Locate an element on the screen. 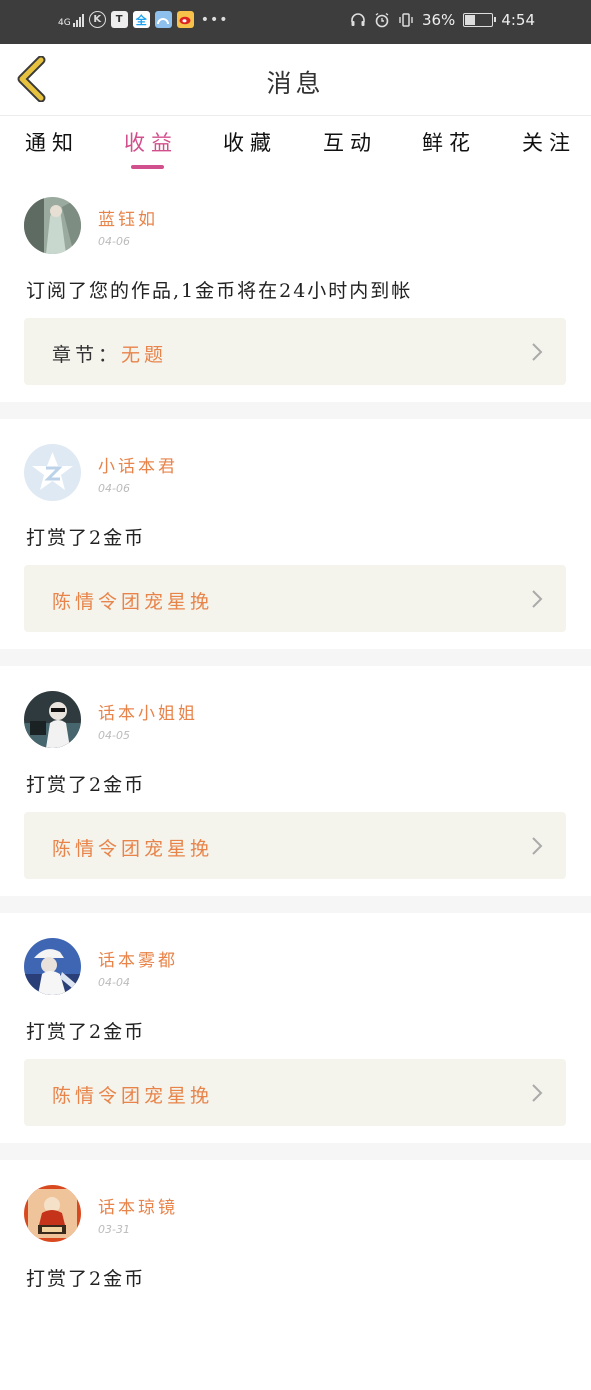  vibrate-icon is located at coordinates (406, 20).